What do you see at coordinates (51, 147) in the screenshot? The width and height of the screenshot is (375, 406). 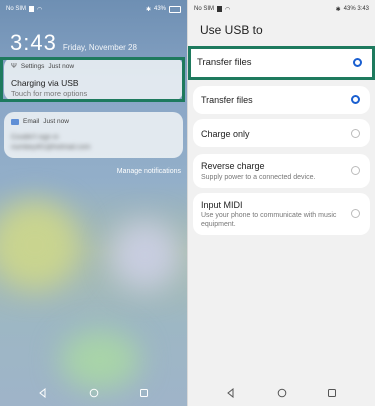 I see `email-line-2: numbey4f1@hotmail.com` at bounding box center [51, 147].